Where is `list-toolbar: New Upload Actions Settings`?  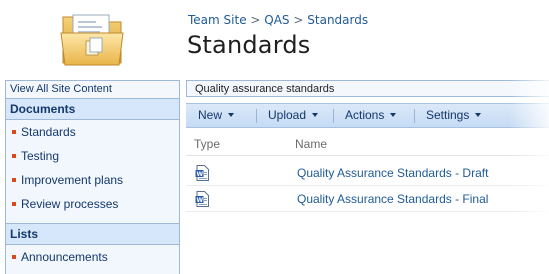
list-toolbar: New Upload Actions Settings is located at coordinates (367, 115).